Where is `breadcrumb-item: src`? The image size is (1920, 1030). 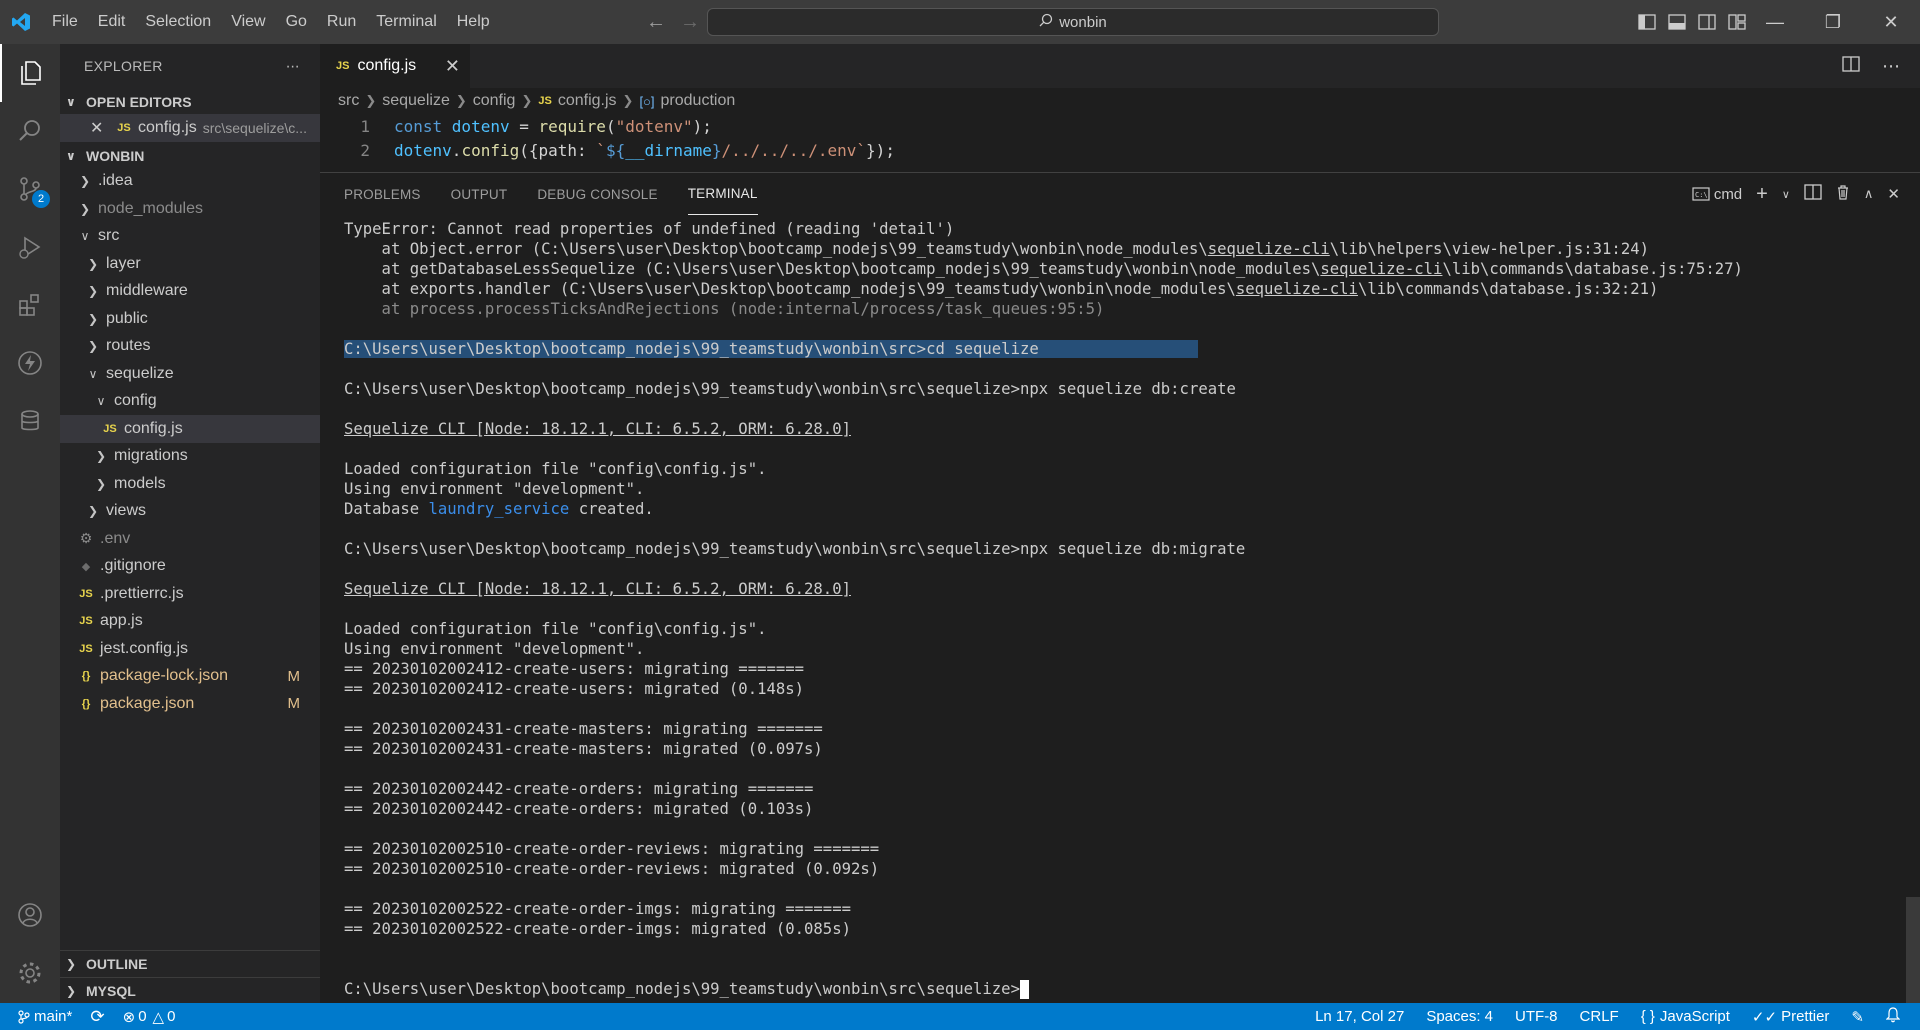 breadcrumb-item: src is located at coordinates (348, 101).